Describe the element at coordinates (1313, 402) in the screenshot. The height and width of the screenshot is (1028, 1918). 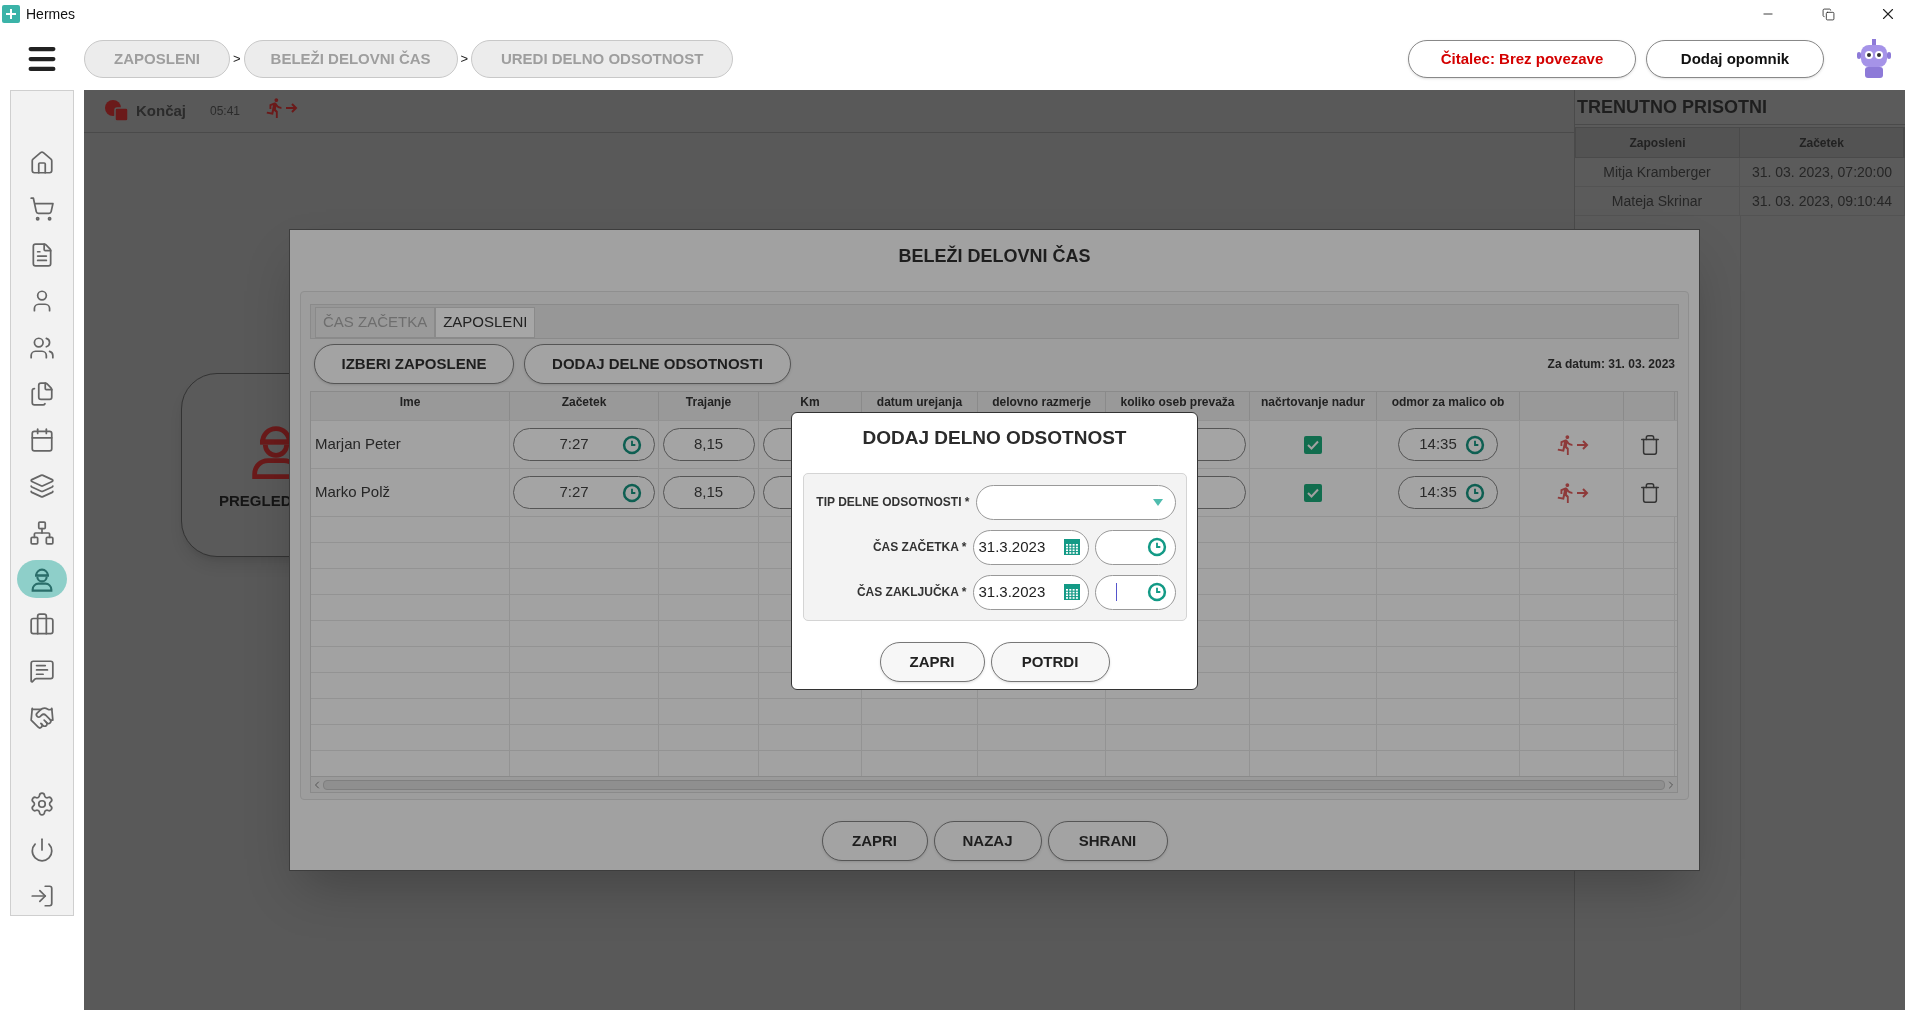
I see `column-header: načrtovanje nadur` at that location.